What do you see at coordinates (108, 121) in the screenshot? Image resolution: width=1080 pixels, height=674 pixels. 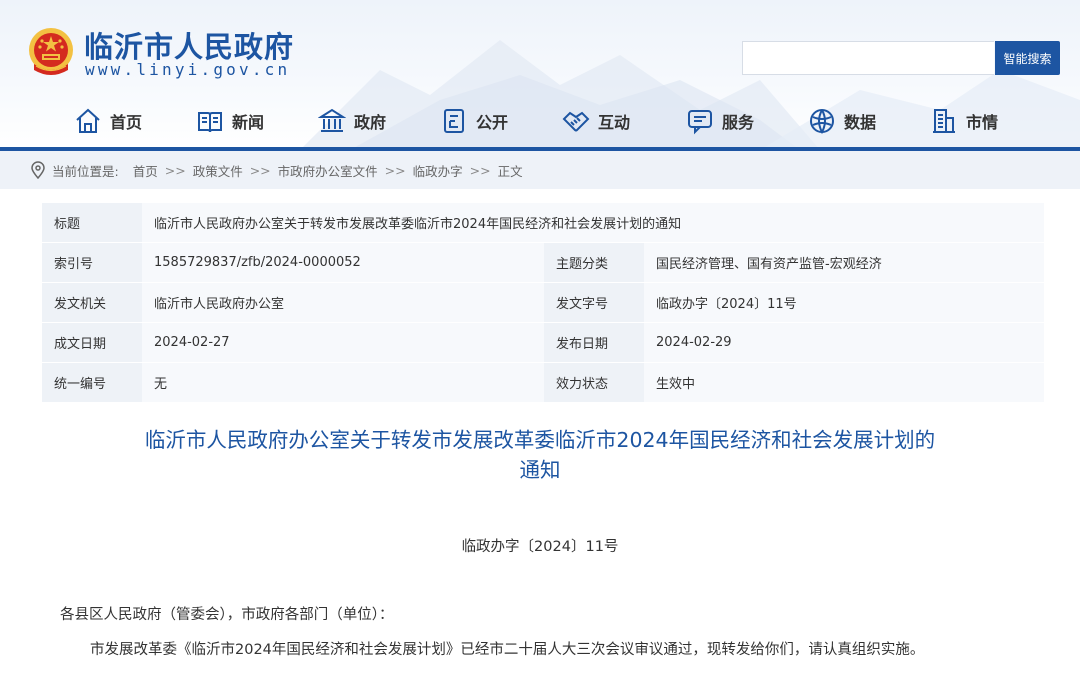 I see `nav-item-home: 首页` at bounding box center [108, 121].